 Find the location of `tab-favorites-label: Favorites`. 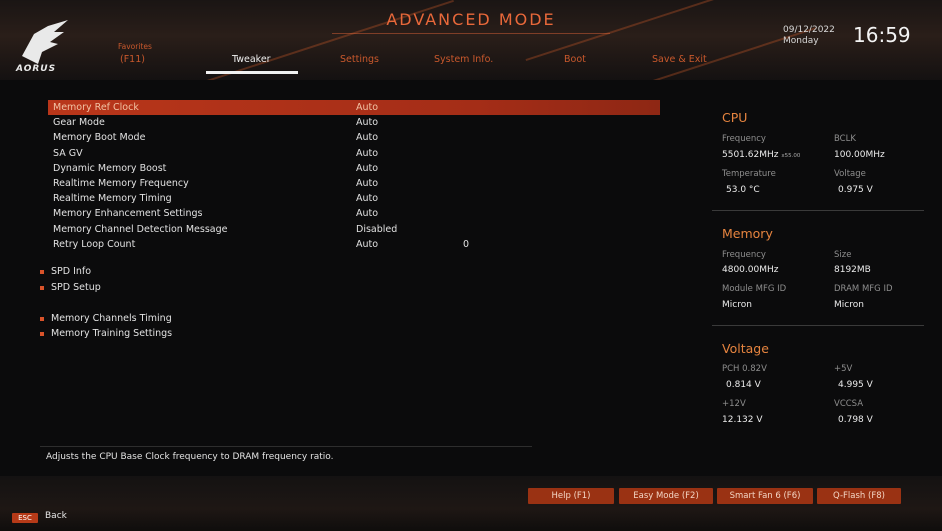

tab-favorites-label: Favorites is located at coordinates (135, 46).